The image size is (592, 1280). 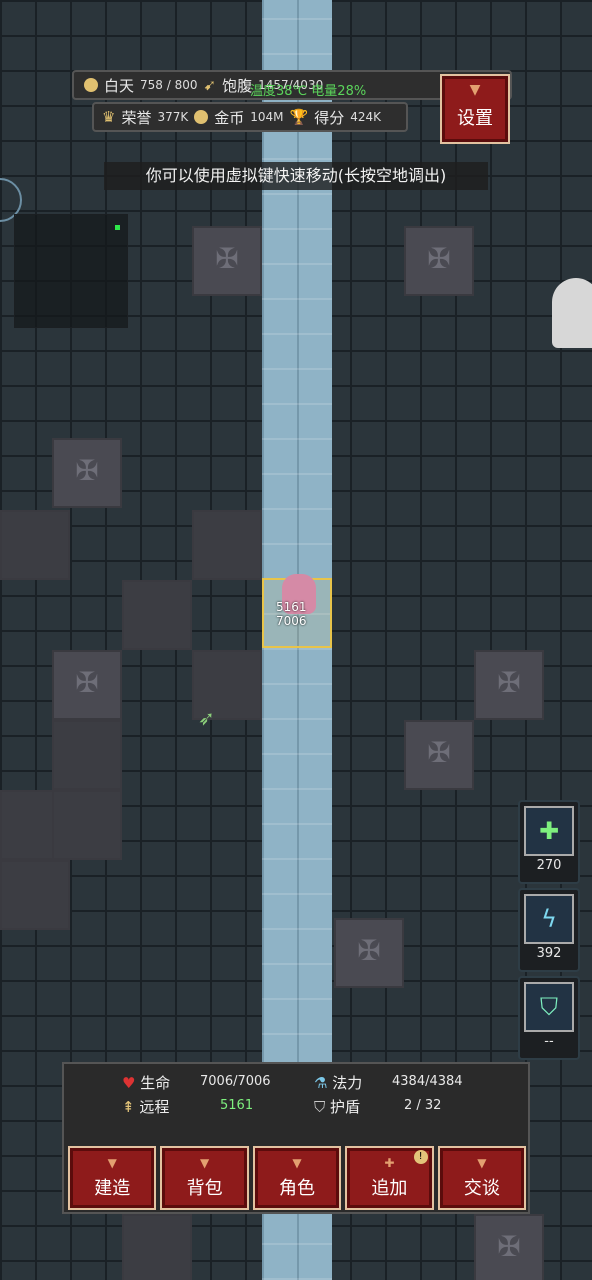 What do you see at coordinates (475, 90) in the screenshot?
I see `gear-icon: ▼` at bounding box center [475, 90].